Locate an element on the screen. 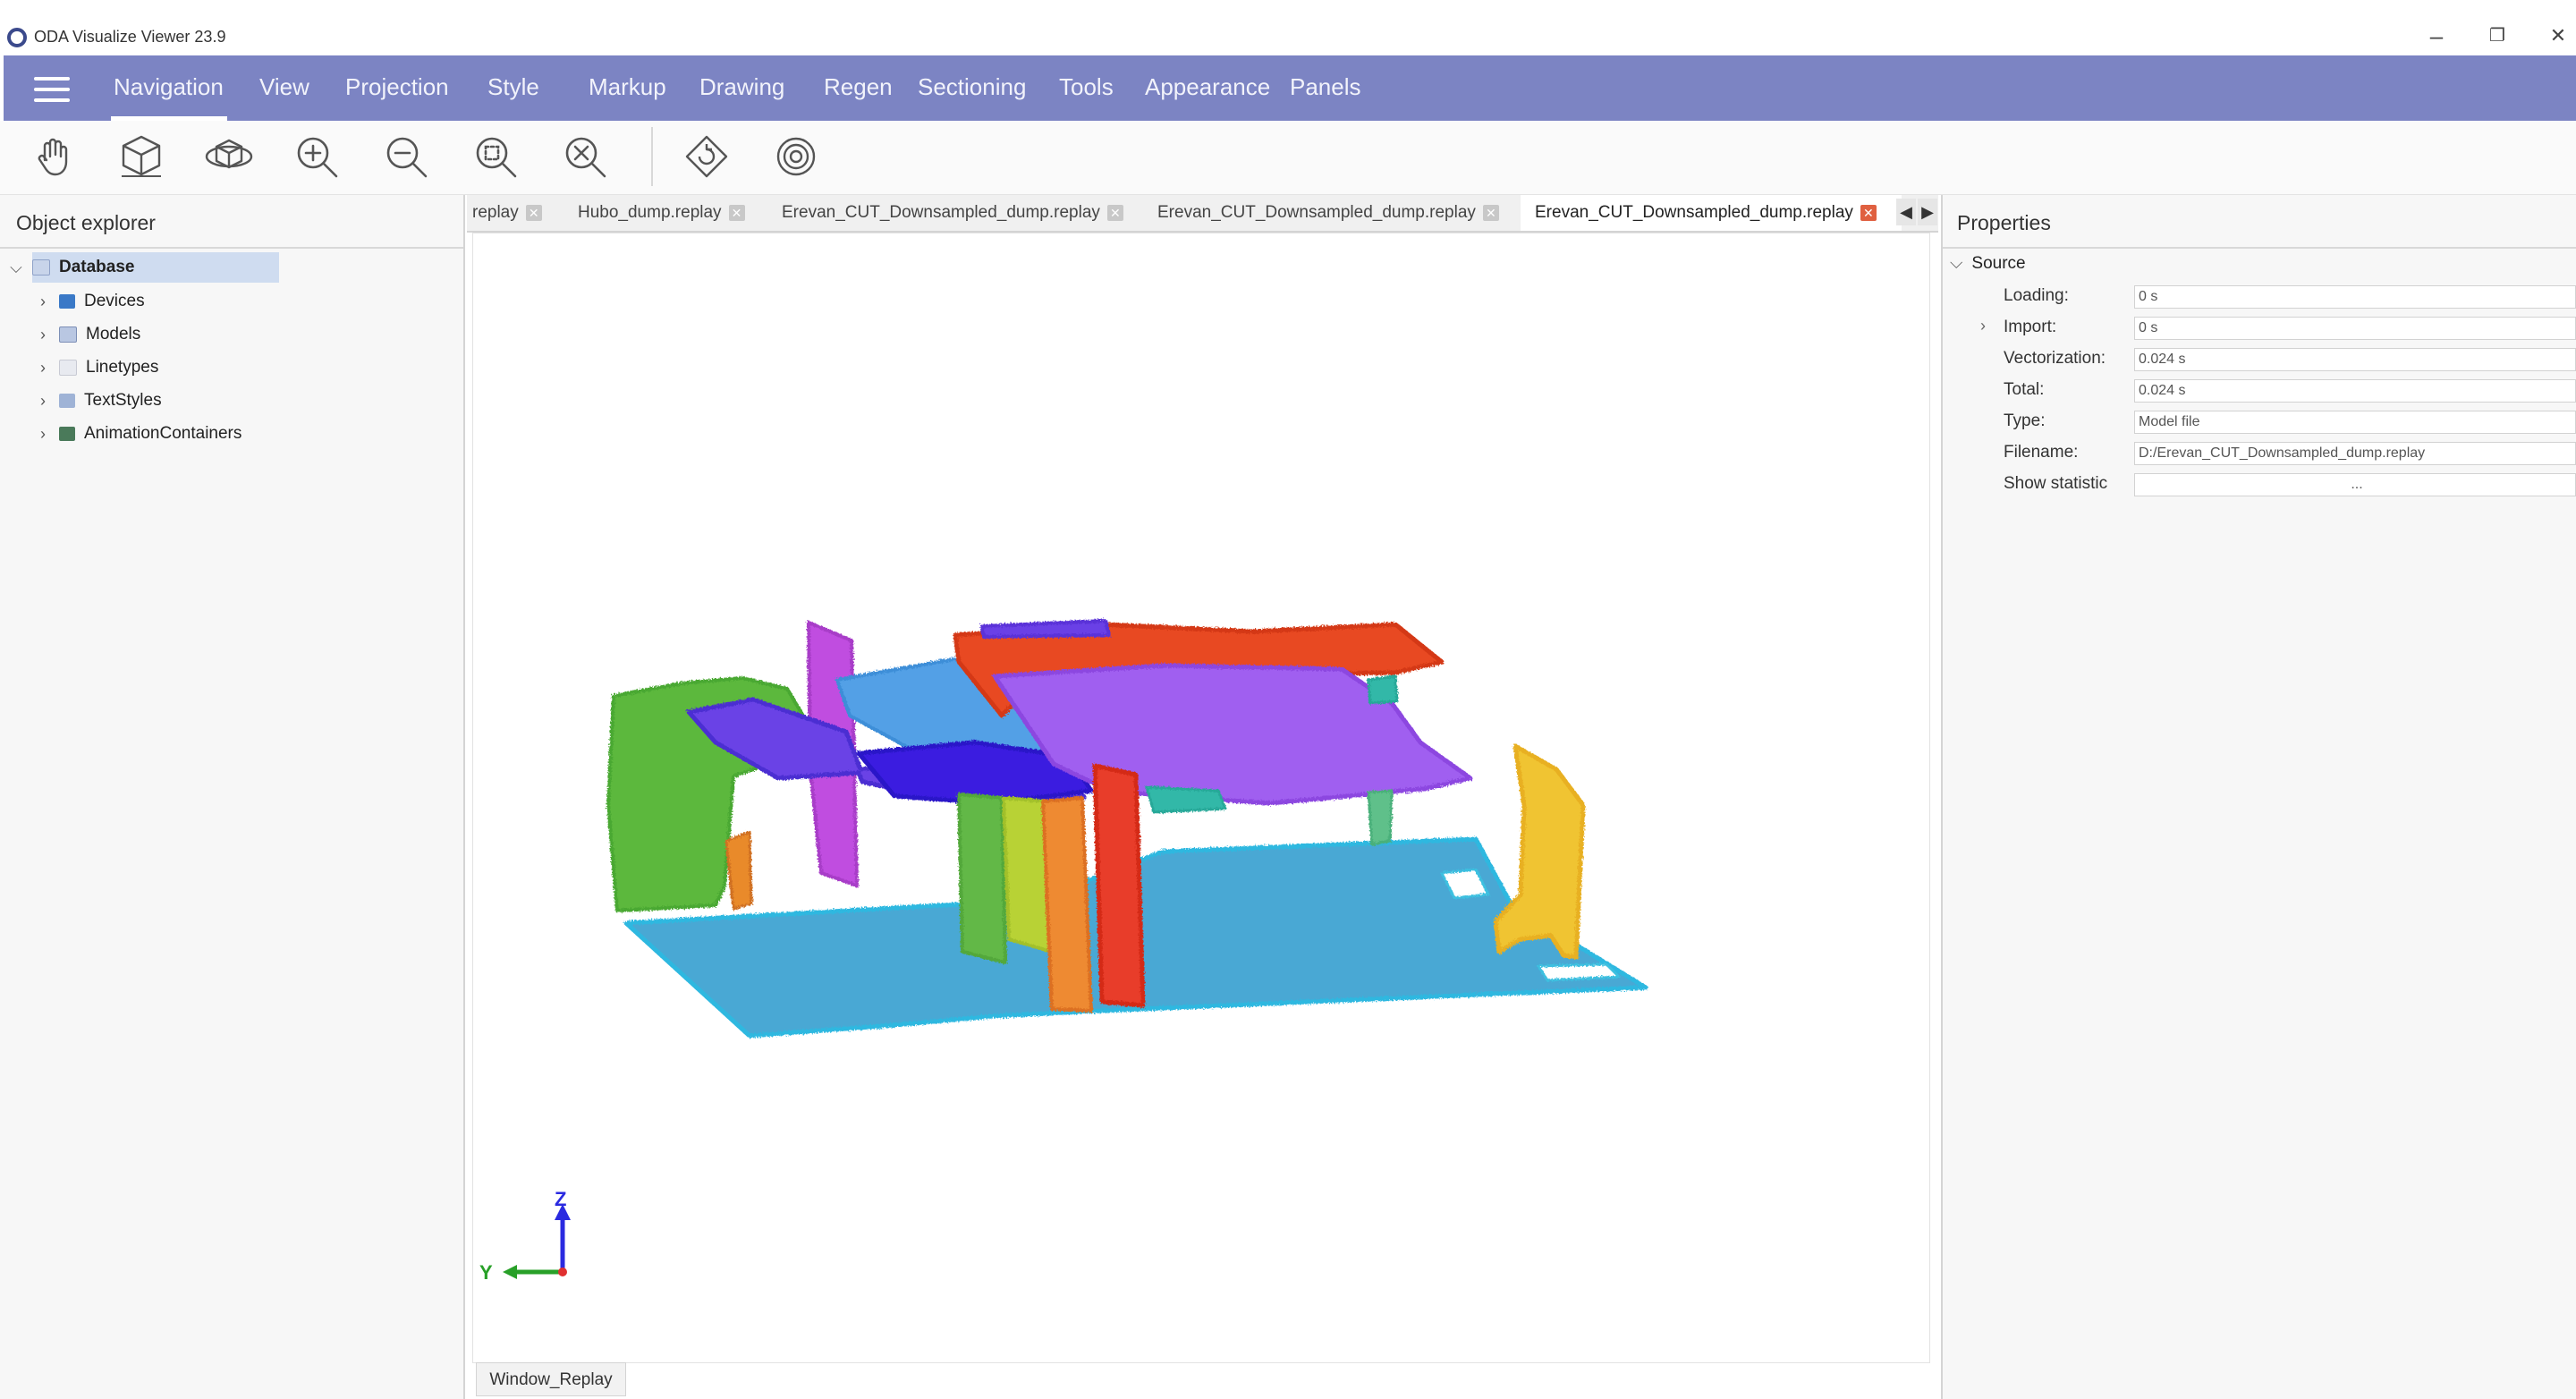 The width and height of the screenshot is (2576, 1399). yellow-chair is located at coordinates (1539, 851).